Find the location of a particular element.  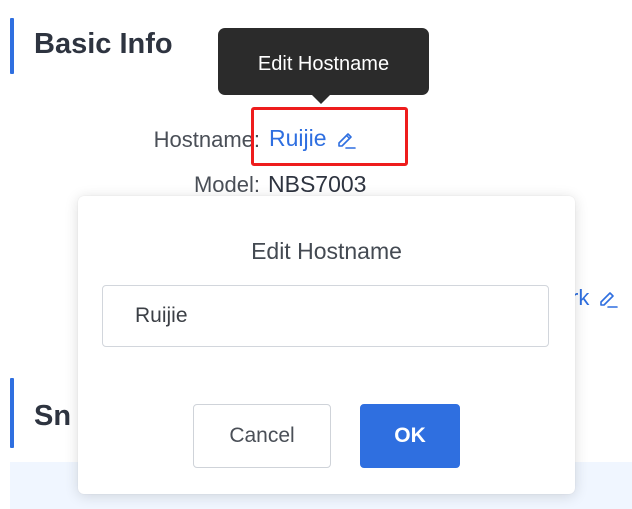

section-title-basic-info: Basic Info is located at coordinates (103, 44).